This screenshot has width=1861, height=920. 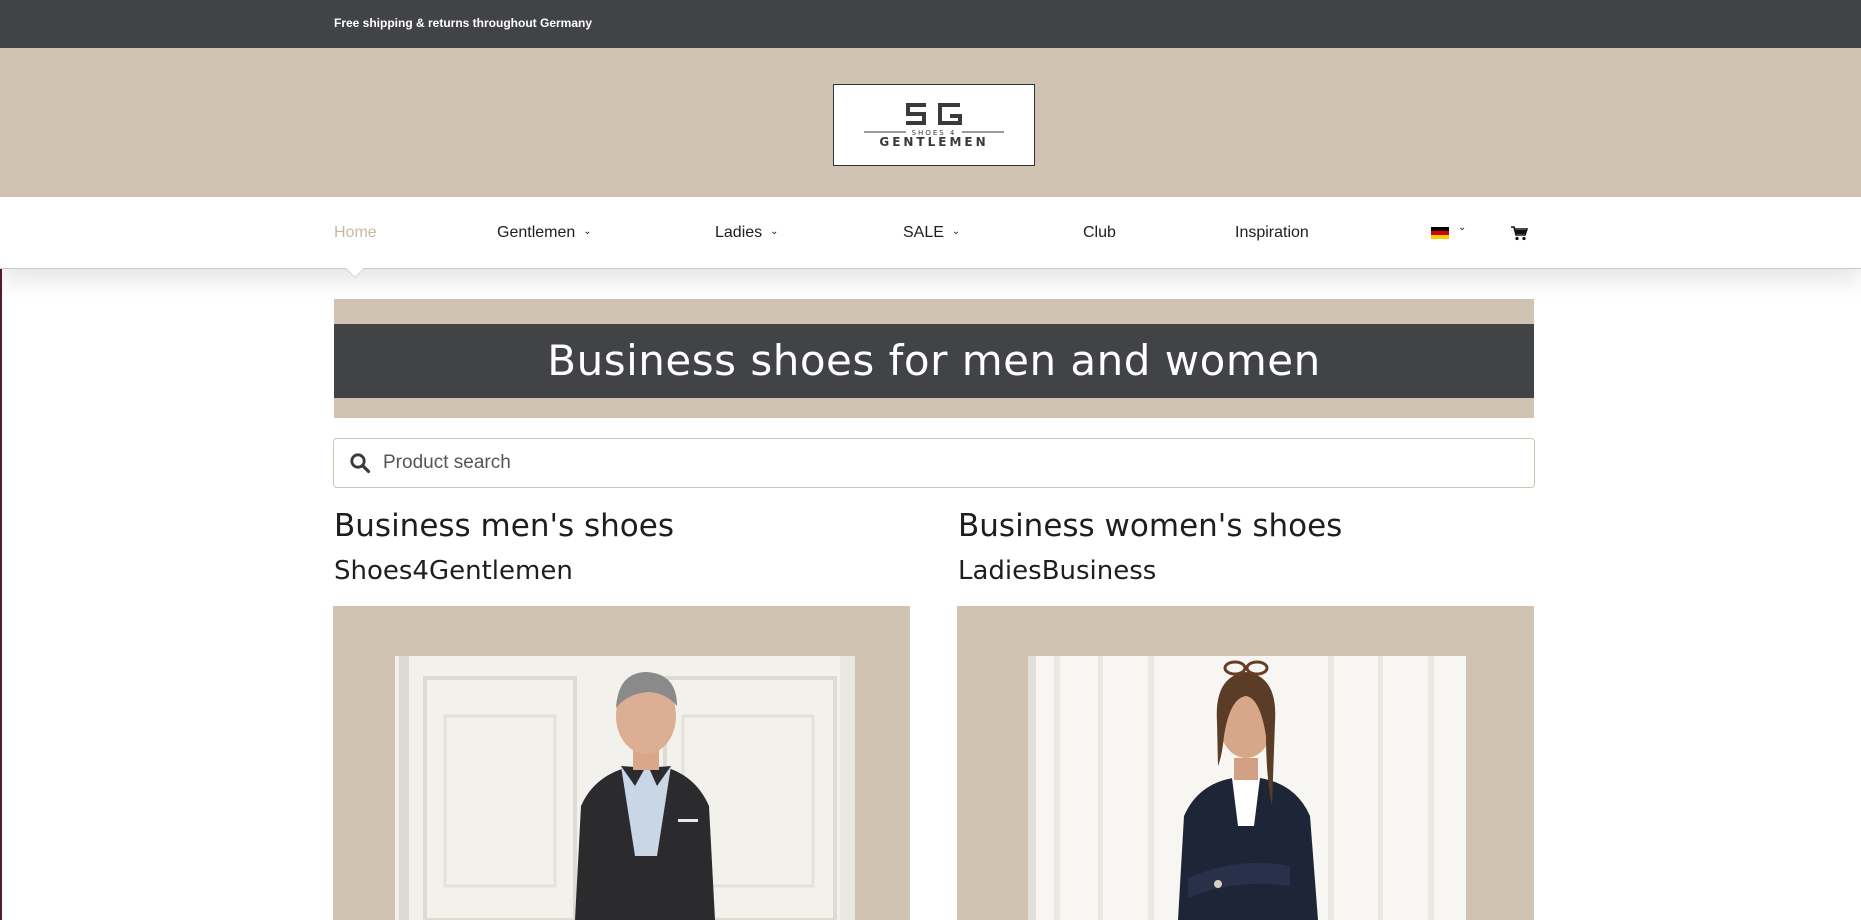 What do you see at coordinates (923, 232) in the screenshot?
I see `nav-item-label: SALE` at bounding box center [923, 232].